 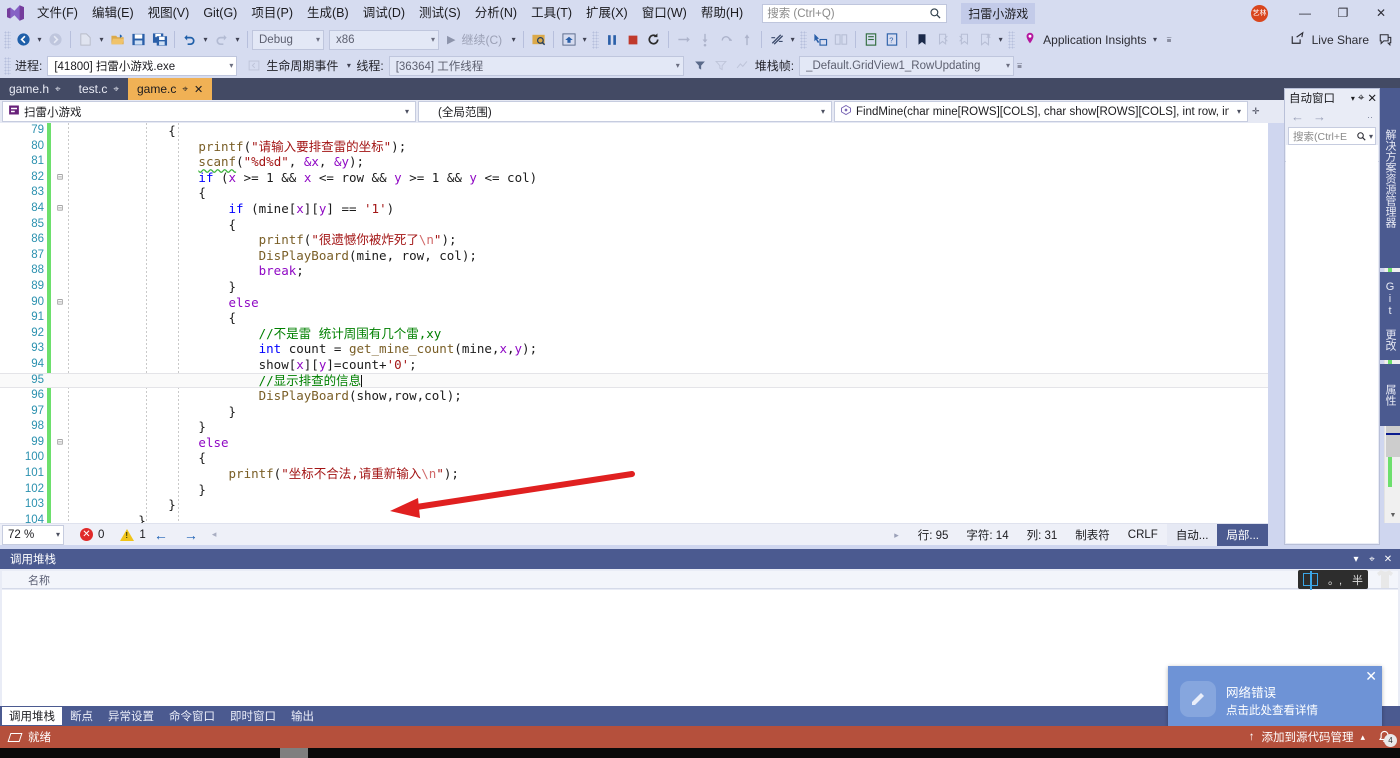 I want to click on process-select: [41800] 扫雷小游戏.exe ▾, so click(x=142, y=65).